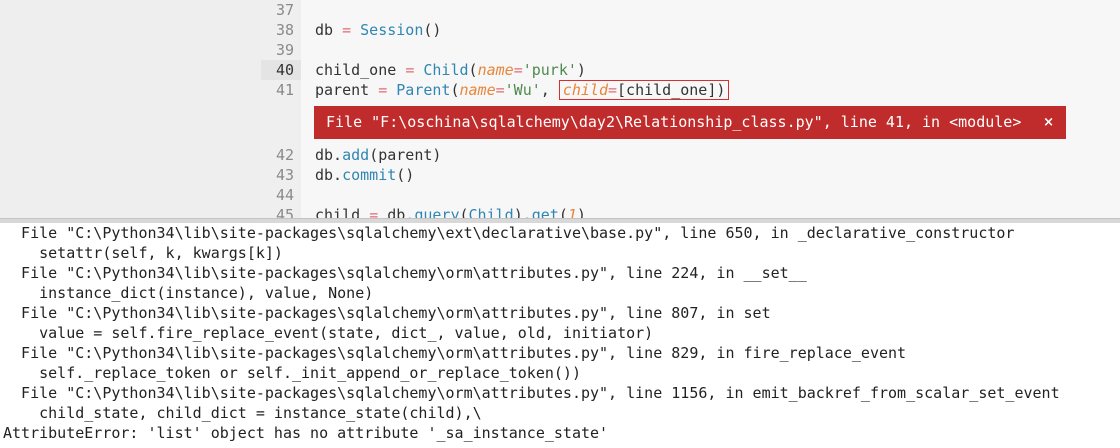 This screenshot has width=1120, height=448. Describe the element at coordinates (284, 175) in the screenshot. I see `line-number: 43` at that location.